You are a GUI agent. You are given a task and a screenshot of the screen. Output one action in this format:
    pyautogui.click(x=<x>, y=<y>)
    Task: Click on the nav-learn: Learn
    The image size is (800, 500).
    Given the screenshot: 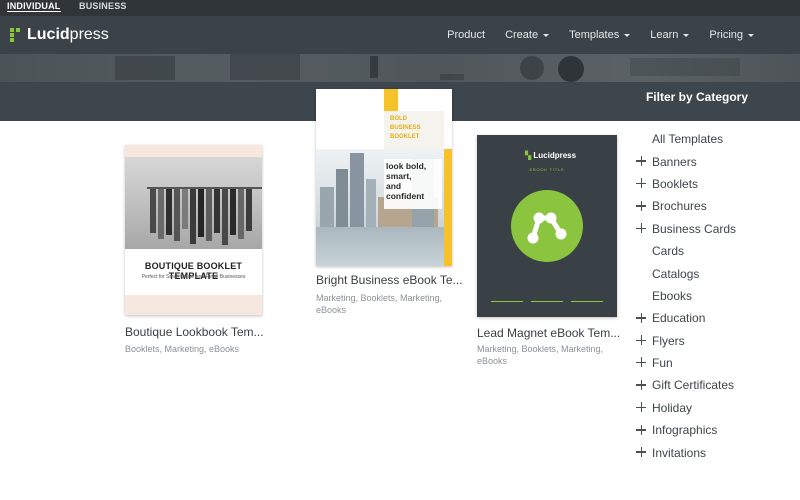 What is the action you would take?
    pyautogui.click(x=670, y=35)
    